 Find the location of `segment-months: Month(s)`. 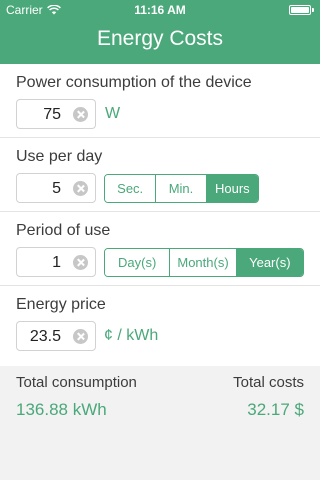

segment-months: Month(s) is located at coordinates (203, 262).